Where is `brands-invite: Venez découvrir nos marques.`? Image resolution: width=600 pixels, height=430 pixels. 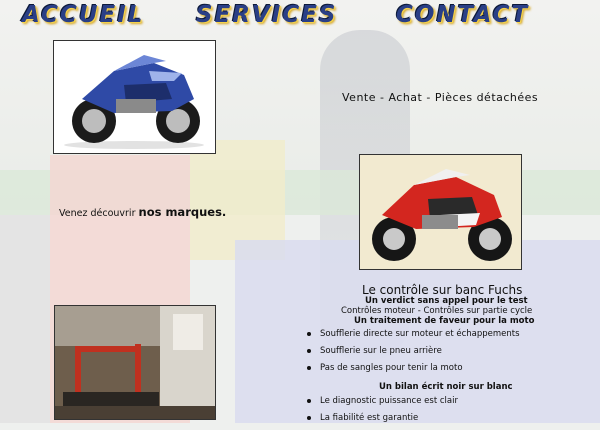 brands-invite: Venez découvrir nos marques. is located at coordinates (142, 212).